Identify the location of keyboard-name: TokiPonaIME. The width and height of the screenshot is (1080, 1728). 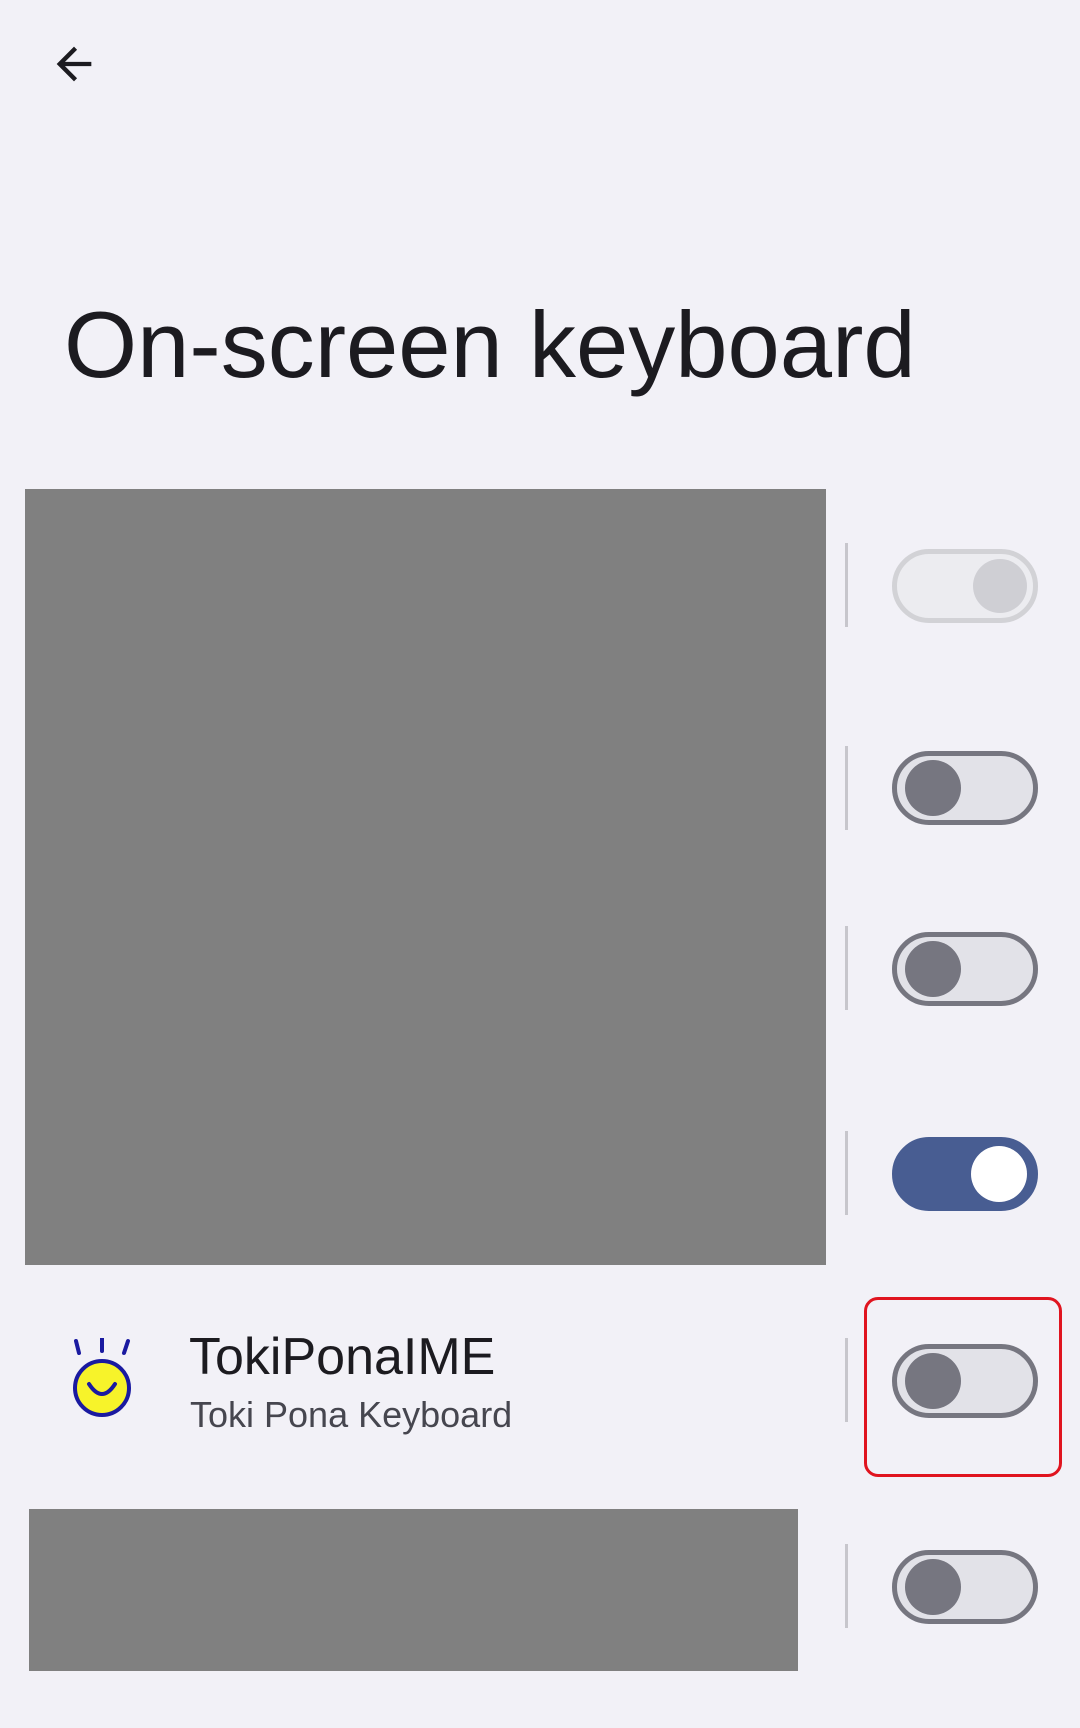
(342, 1357).